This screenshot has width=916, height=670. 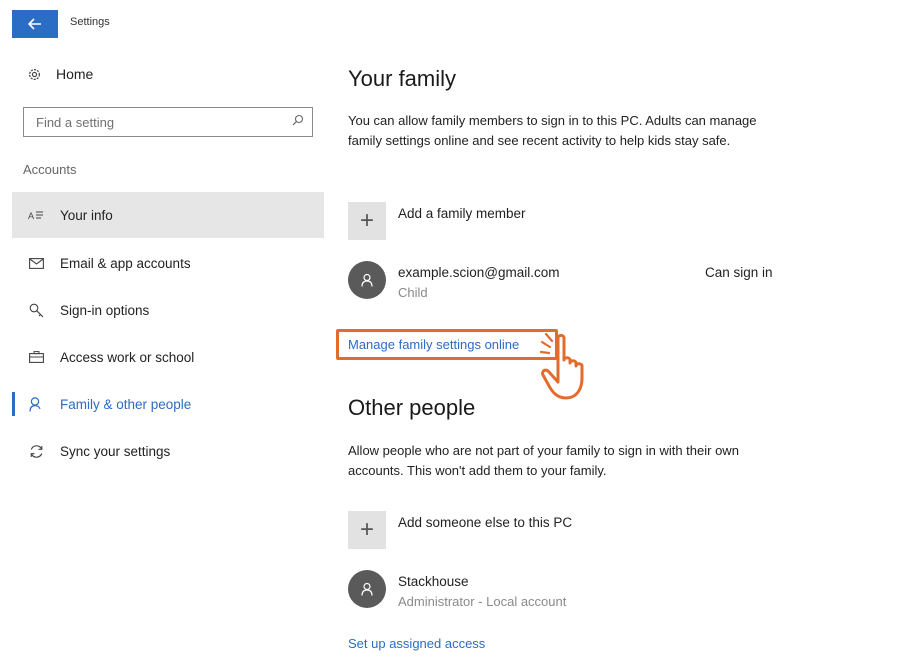 I want to click on sidebar-item-sign-in-options: Sign-in options, so click(x=168, y=310).